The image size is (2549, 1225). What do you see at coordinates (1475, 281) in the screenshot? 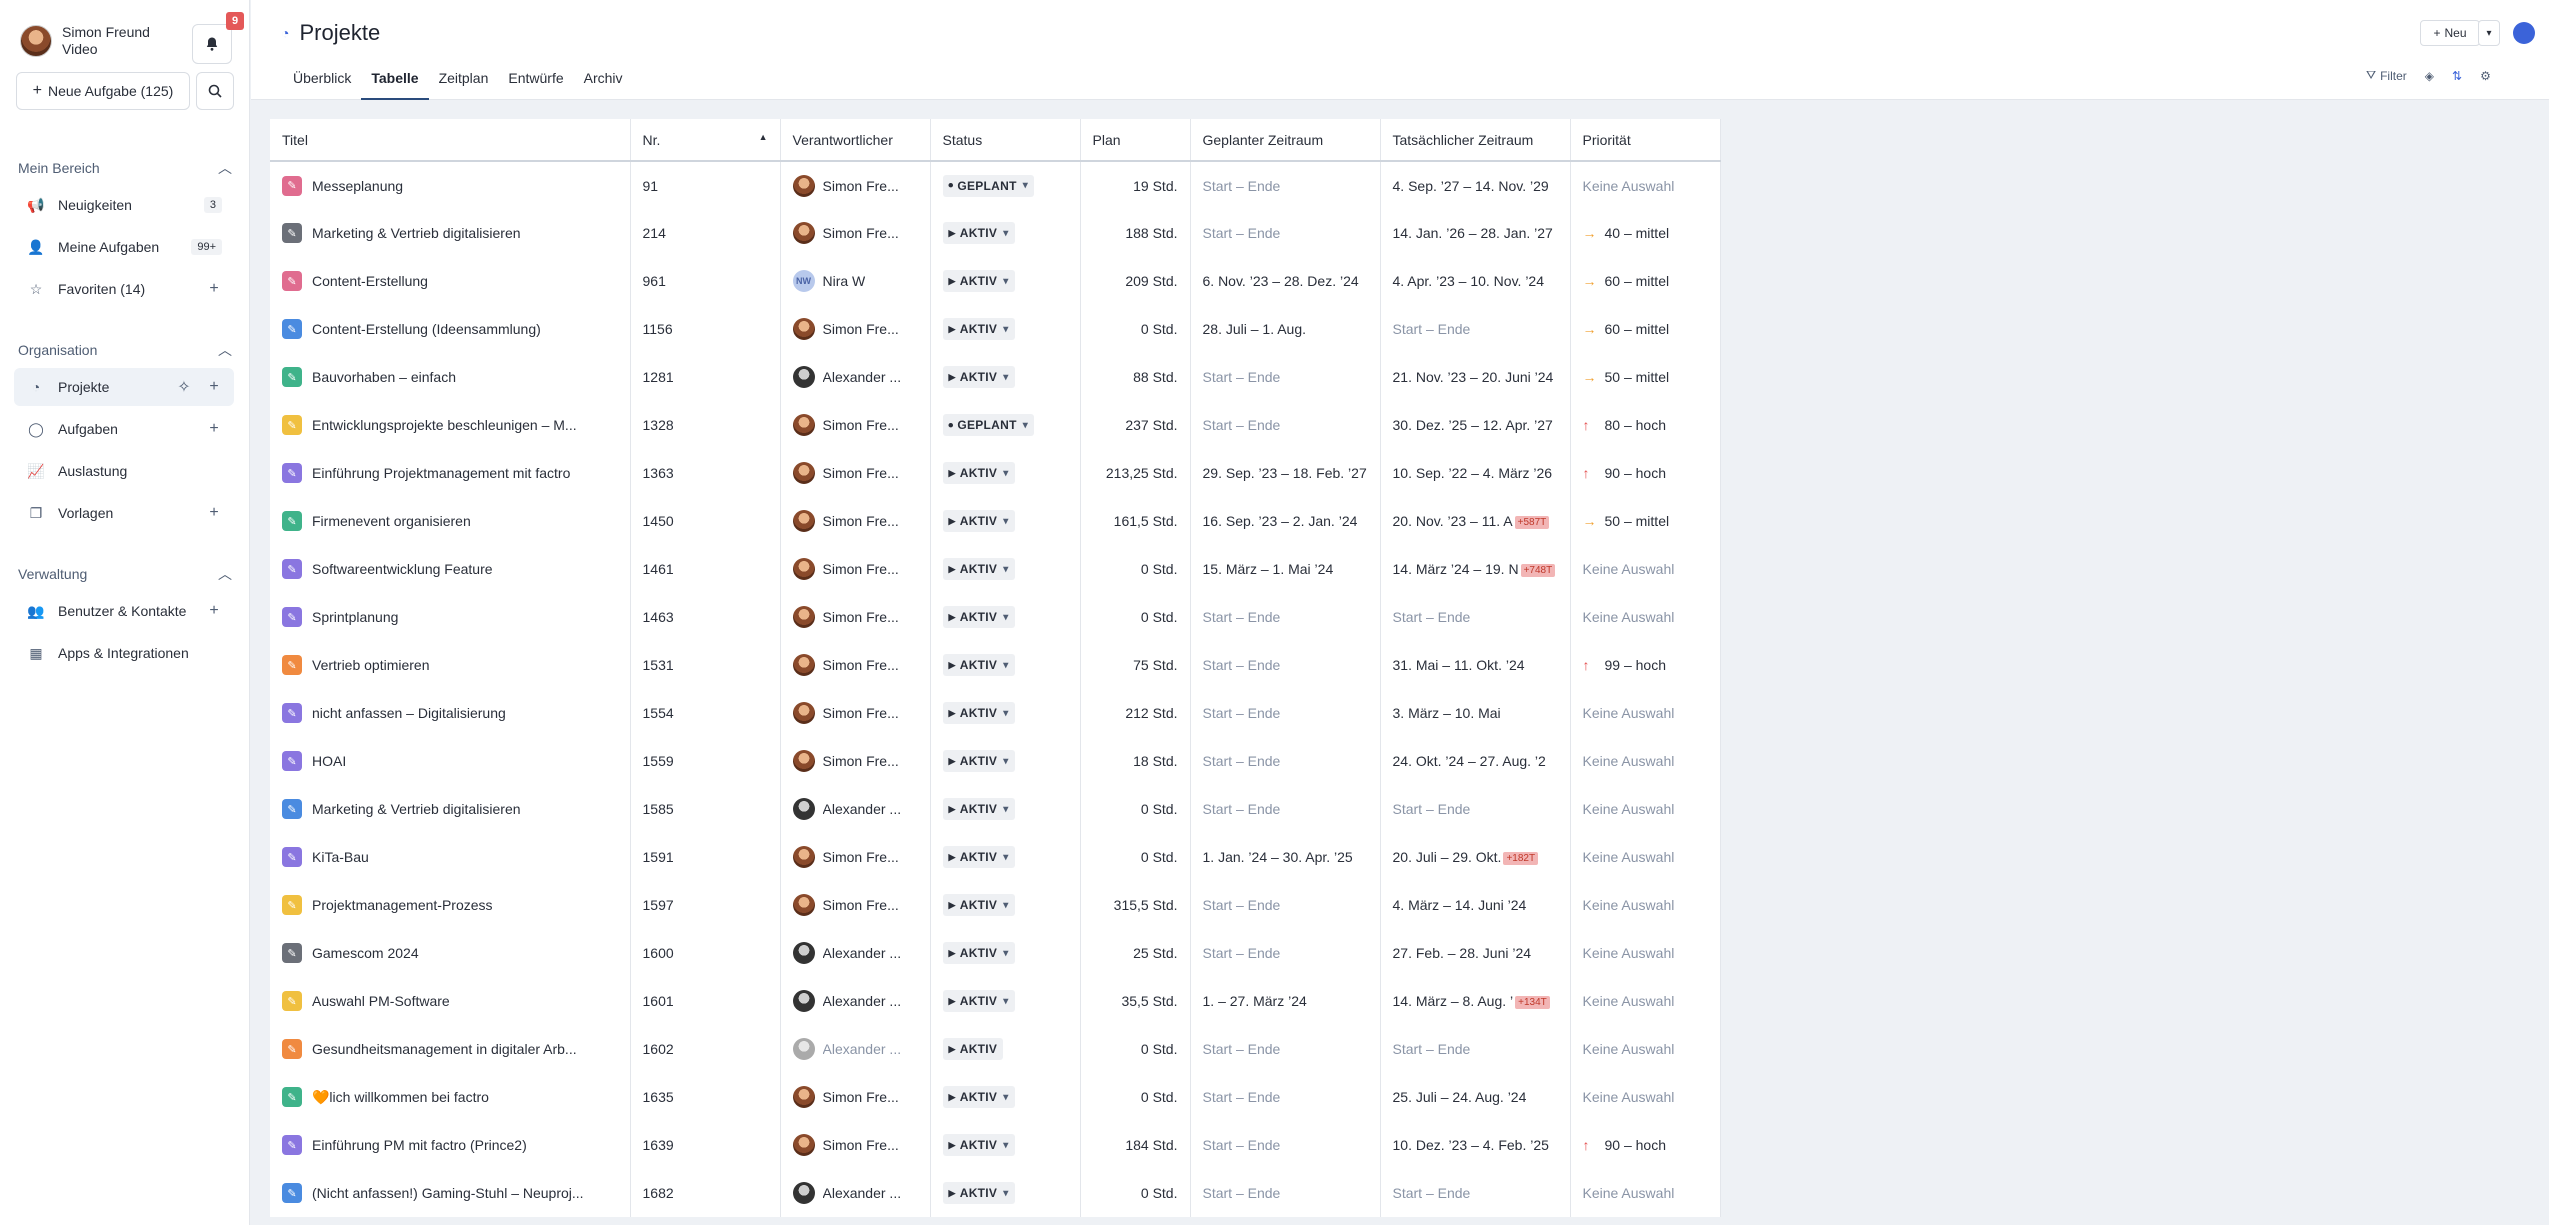
I see `cell-actual-range: 4. Apr. ’23 – 10. Nov. ’24` at bounding box center [1475, 281].